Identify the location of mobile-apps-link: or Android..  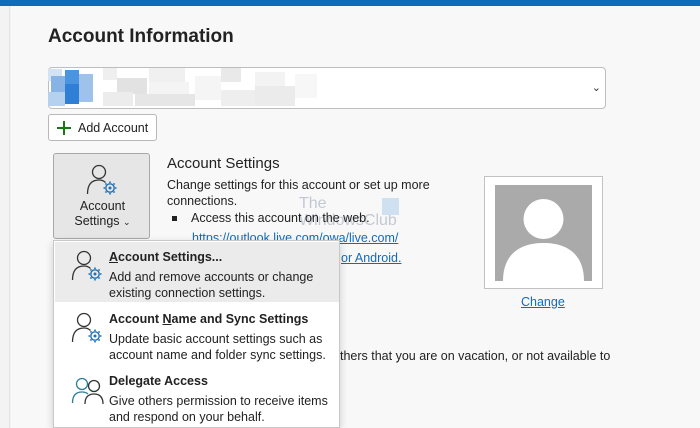
(371, 258).